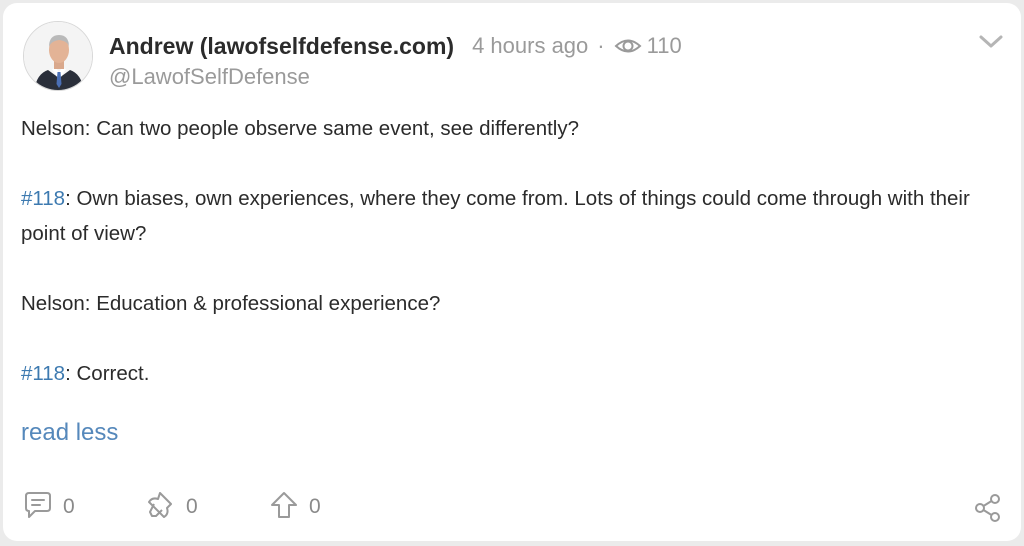 The width and height of the screenshot is (1024, 546). I want to click on chevron-down-icon, so click(991, 42).